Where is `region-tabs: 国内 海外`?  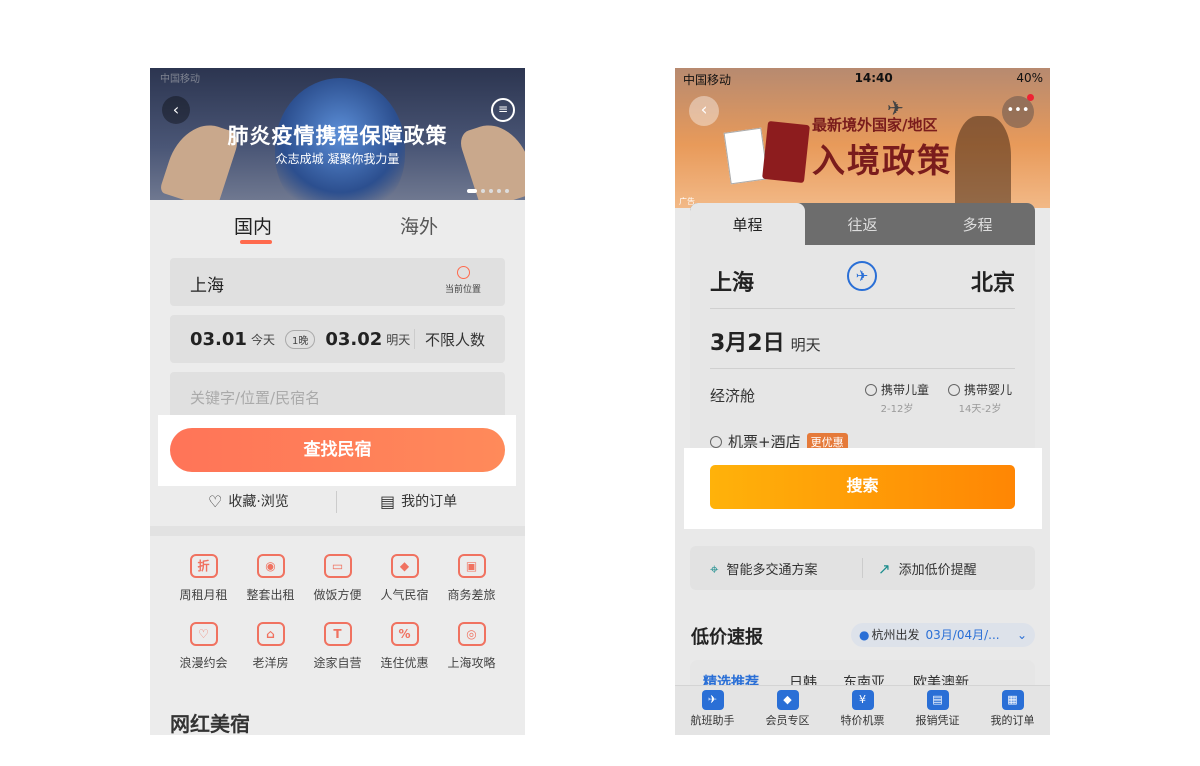 region-tabs: 国内 海外 is located at coordinates (337, 230).